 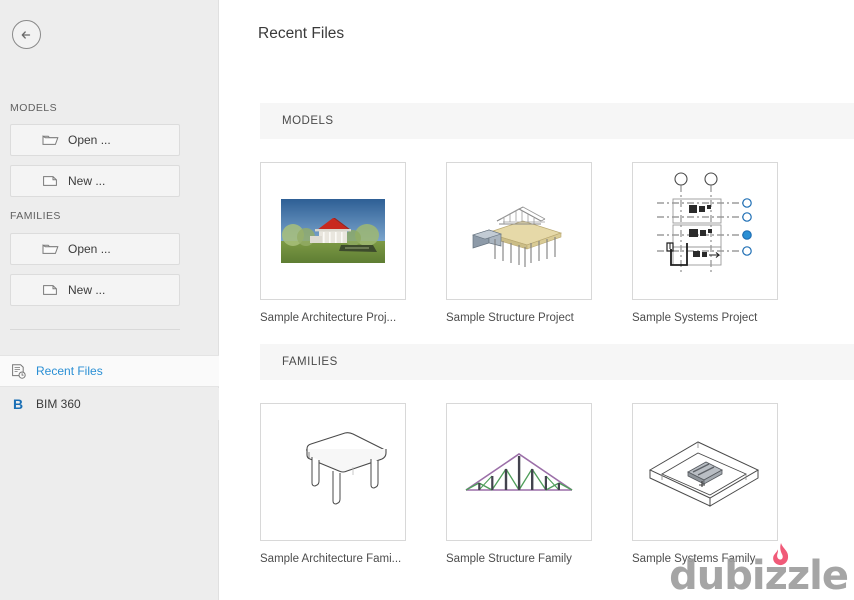 What do you see at coordinates (519, 472) in the screenshot?
I see `truss-family-thumbnail` at bounding box center [519, 472].